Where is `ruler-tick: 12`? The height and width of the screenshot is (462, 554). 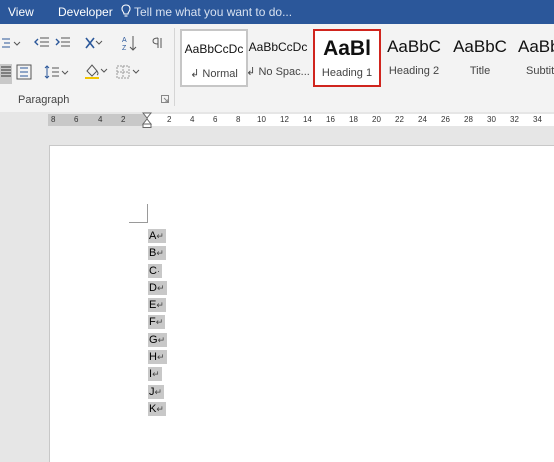 ruler-tick: 12 is located at coordinates (284, 119).